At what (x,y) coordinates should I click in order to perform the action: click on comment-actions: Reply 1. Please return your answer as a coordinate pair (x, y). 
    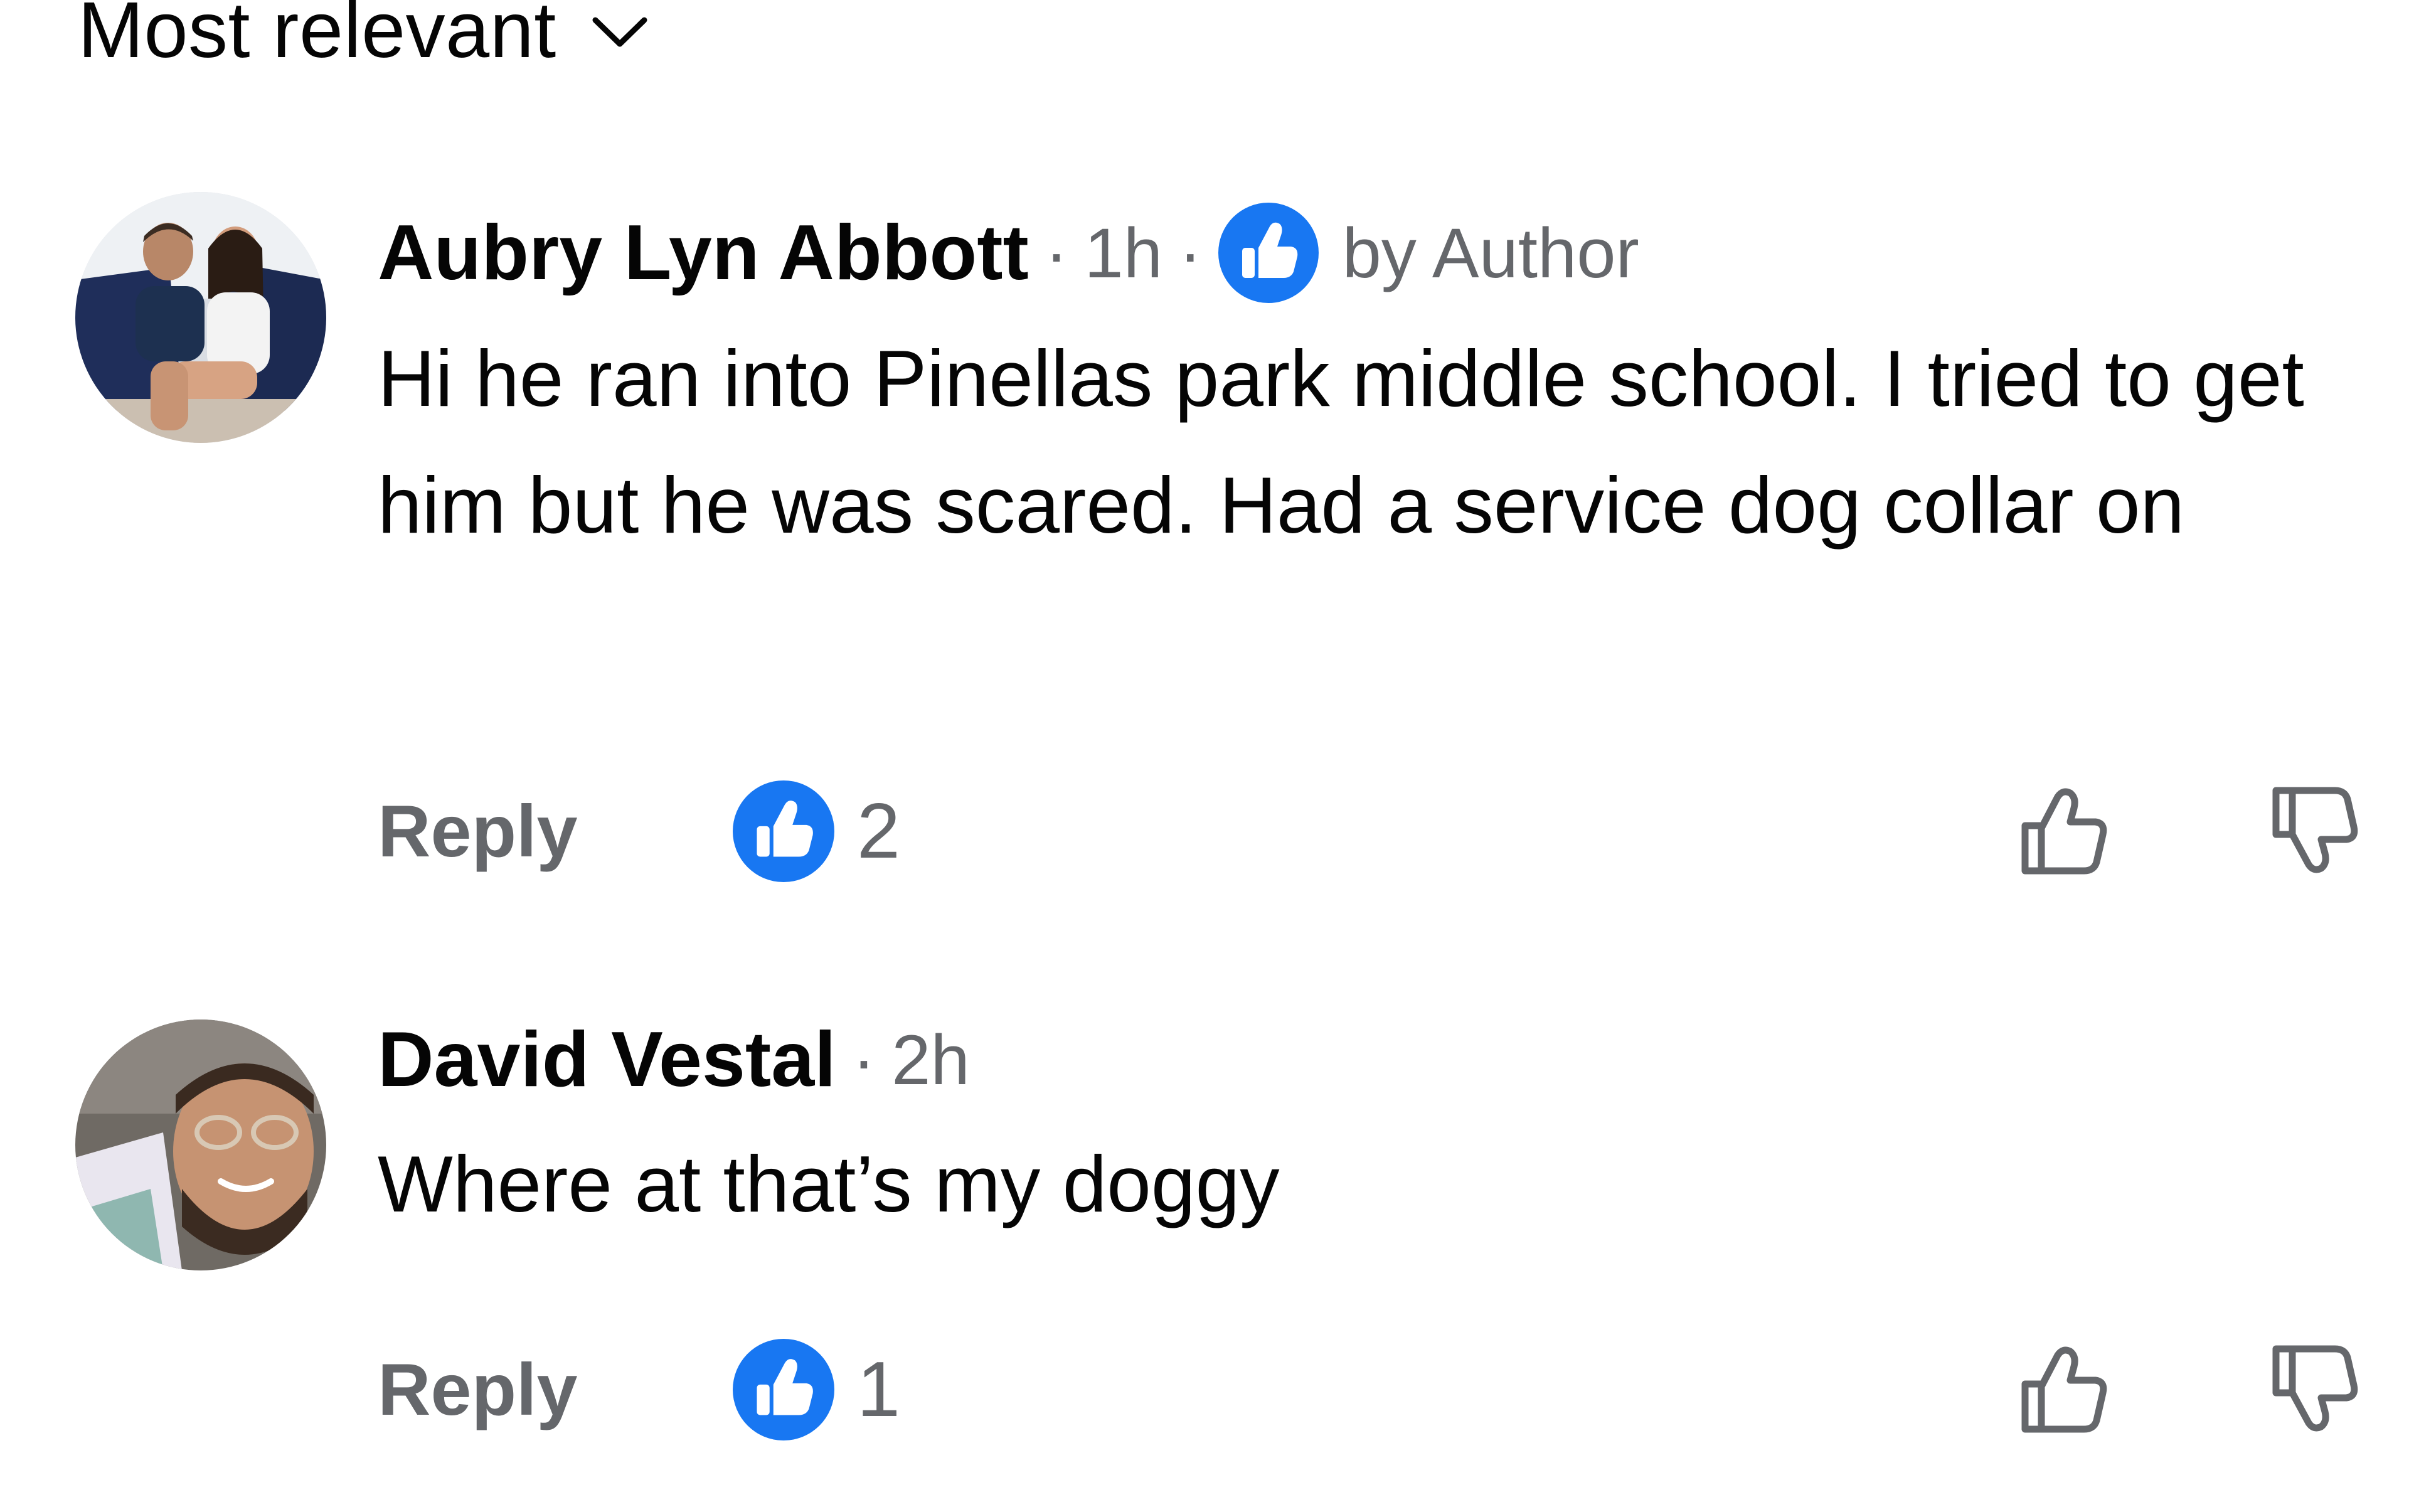
    Looking at the image, I should click on (1204, 1389).